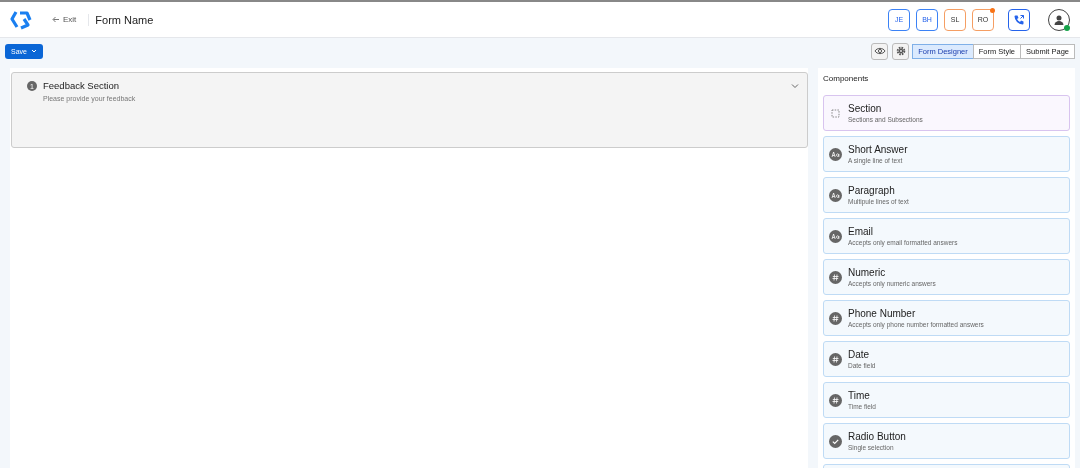 Image resolution: width=1080 pixels, height=468 pixels. Describe the element at coordinates (21, 19) in the screenshot. I see `logo-icon` at that location.